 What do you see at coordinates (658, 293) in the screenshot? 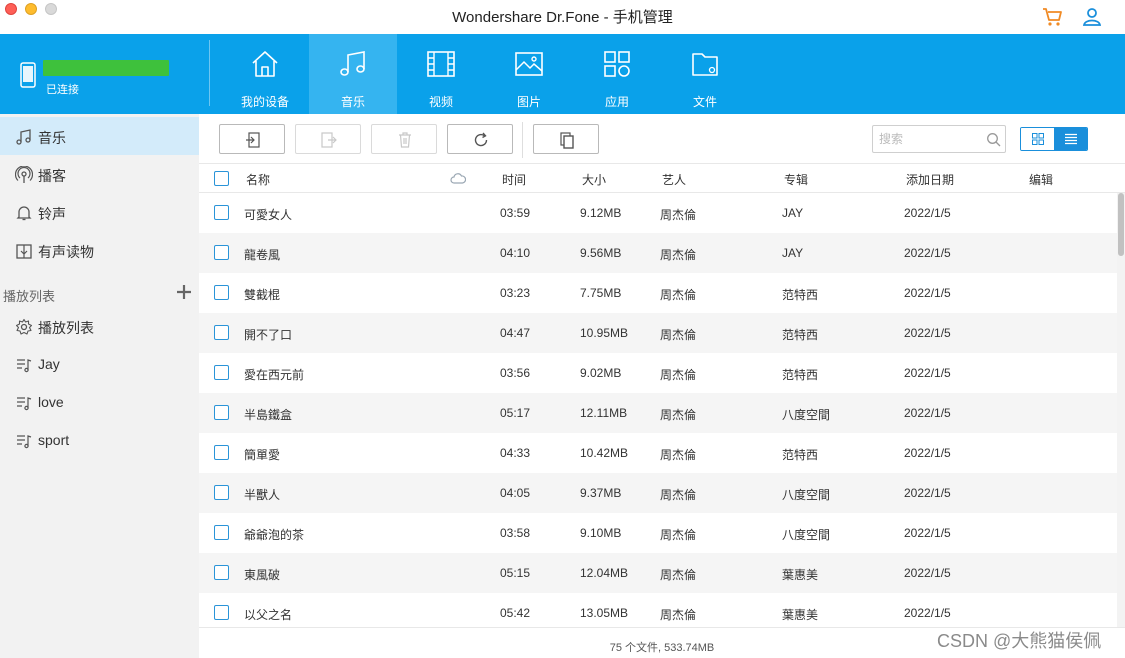
I see `table-row: 雙截棍 03:23 7.75MB 周杰倫 范特西 2022/1/5` at bounding box center [658, 293].